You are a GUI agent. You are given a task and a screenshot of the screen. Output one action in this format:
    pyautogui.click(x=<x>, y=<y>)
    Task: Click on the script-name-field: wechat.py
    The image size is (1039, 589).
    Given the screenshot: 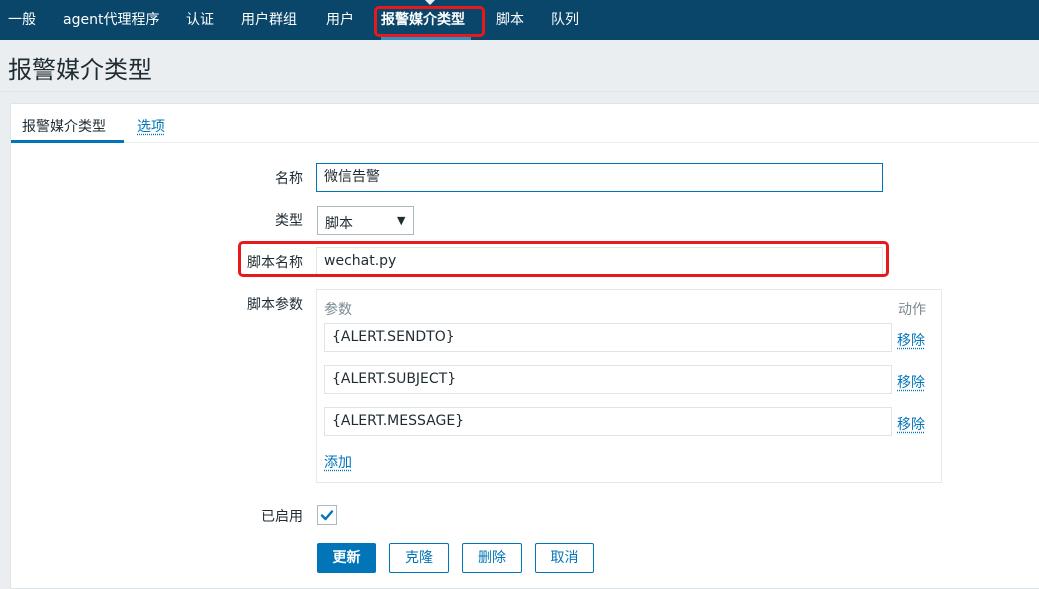 What is the action you would take?
    pyautogui.click(x=599, y=261)
    